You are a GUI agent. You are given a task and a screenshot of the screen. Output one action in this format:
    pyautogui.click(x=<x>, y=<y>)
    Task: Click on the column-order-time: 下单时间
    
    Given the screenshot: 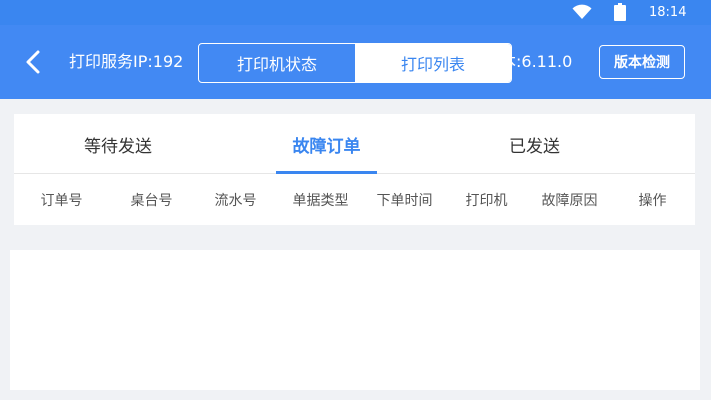 What is the action you would take?
    pyautogui.click(x=404, y=201)
    